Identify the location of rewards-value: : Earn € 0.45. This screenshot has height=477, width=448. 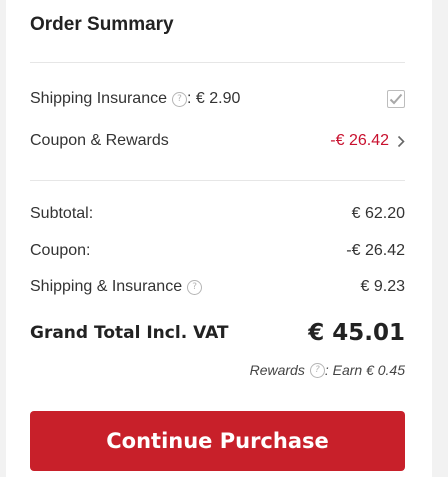
(364, 370).